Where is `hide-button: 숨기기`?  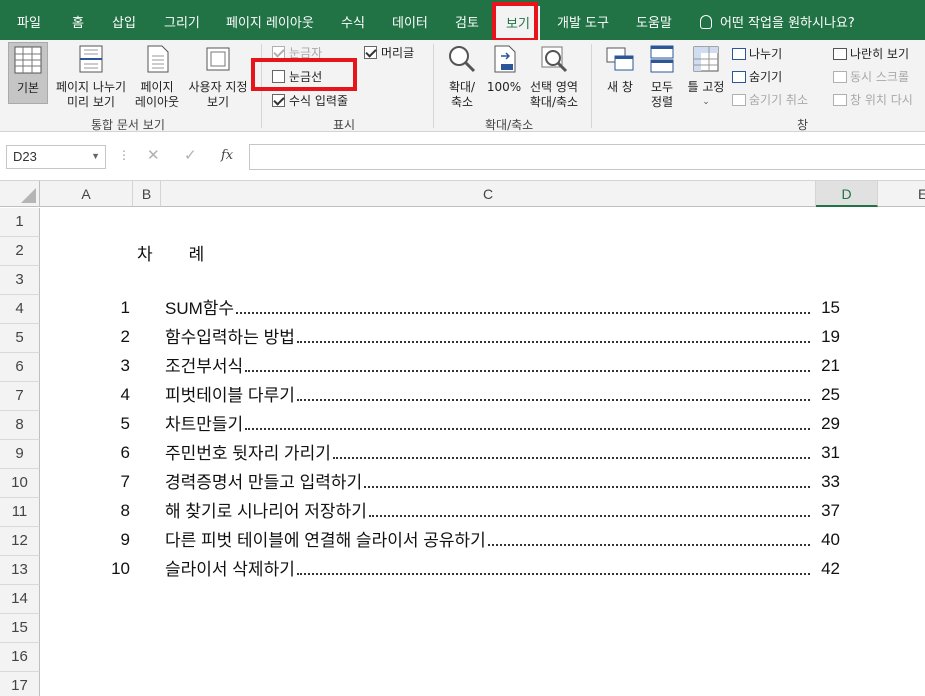 hide-button: 숨기기 is located at coordinates (757, 76).